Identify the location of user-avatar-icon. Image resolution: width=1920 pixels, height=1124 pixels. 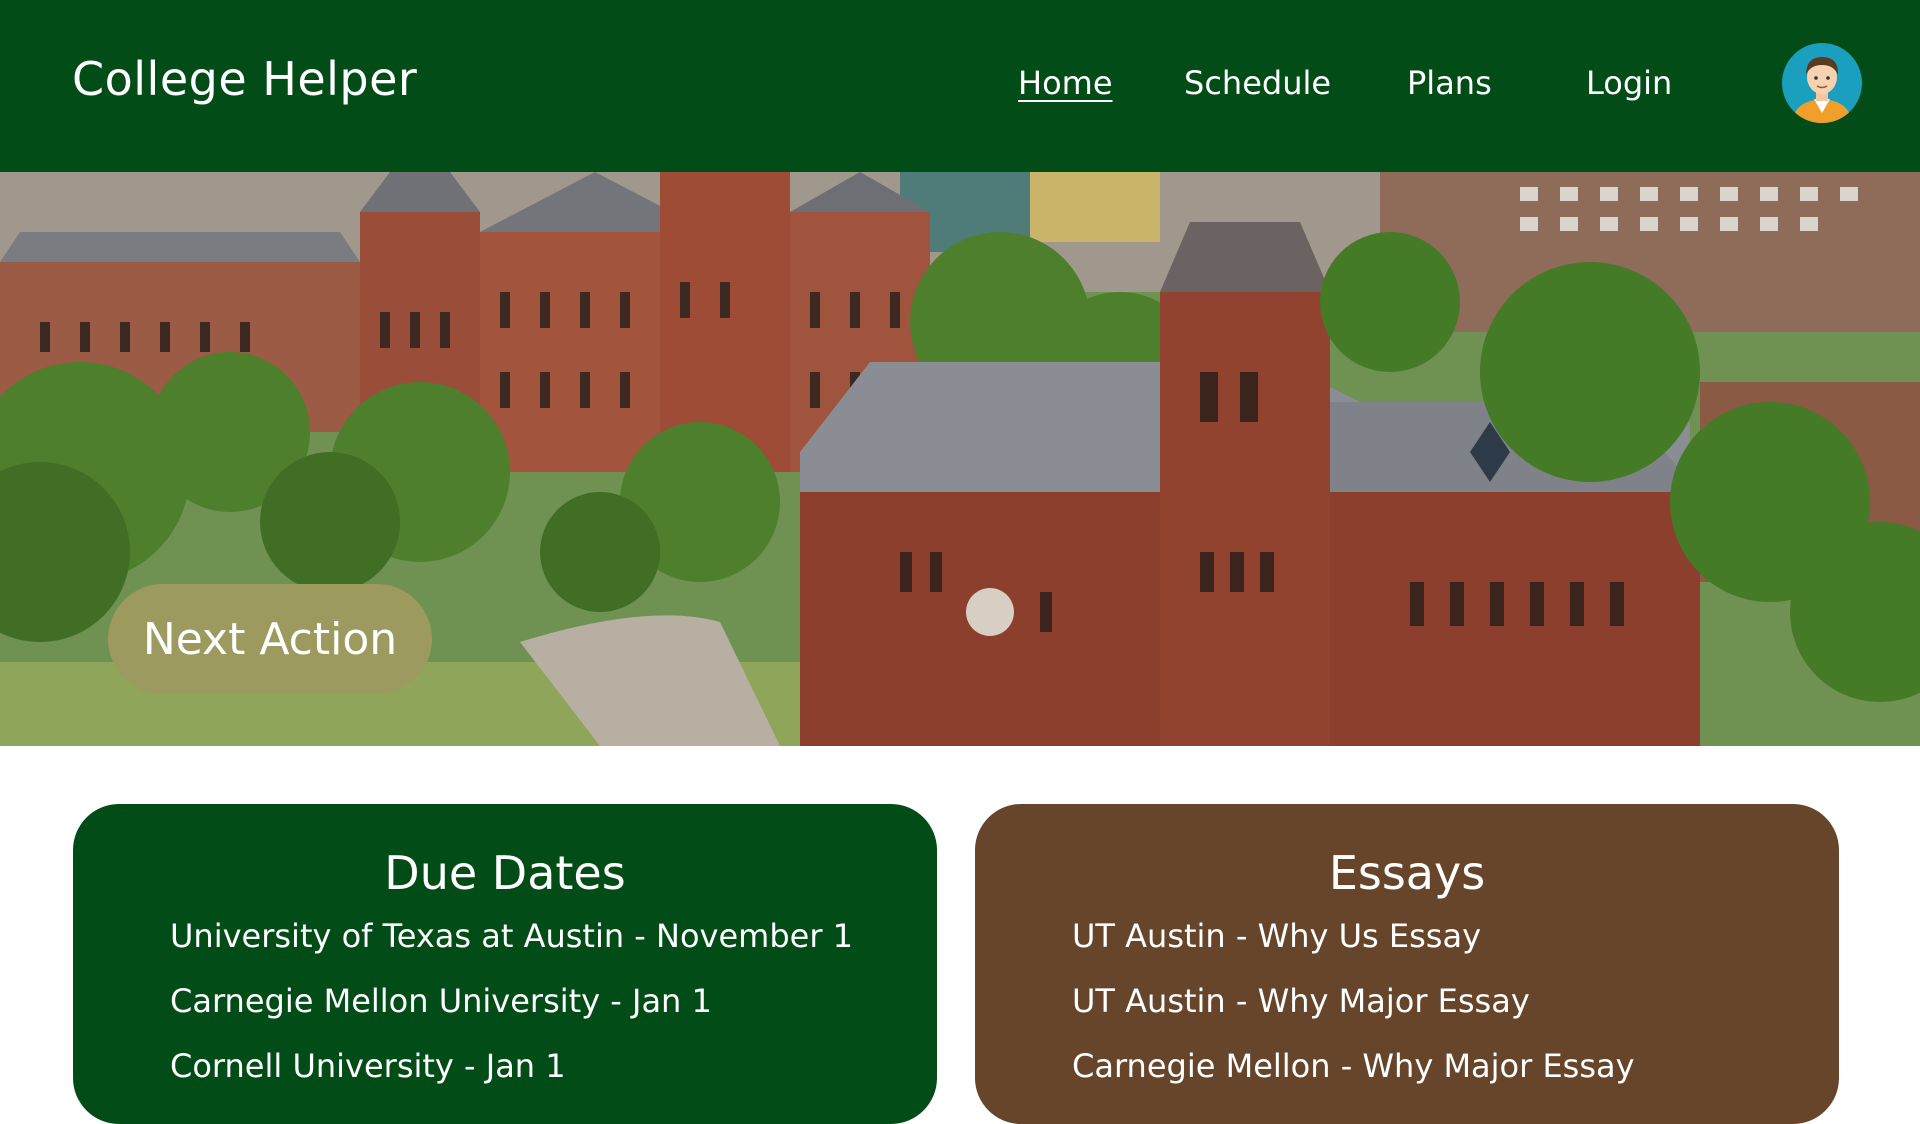
(1822, 83).